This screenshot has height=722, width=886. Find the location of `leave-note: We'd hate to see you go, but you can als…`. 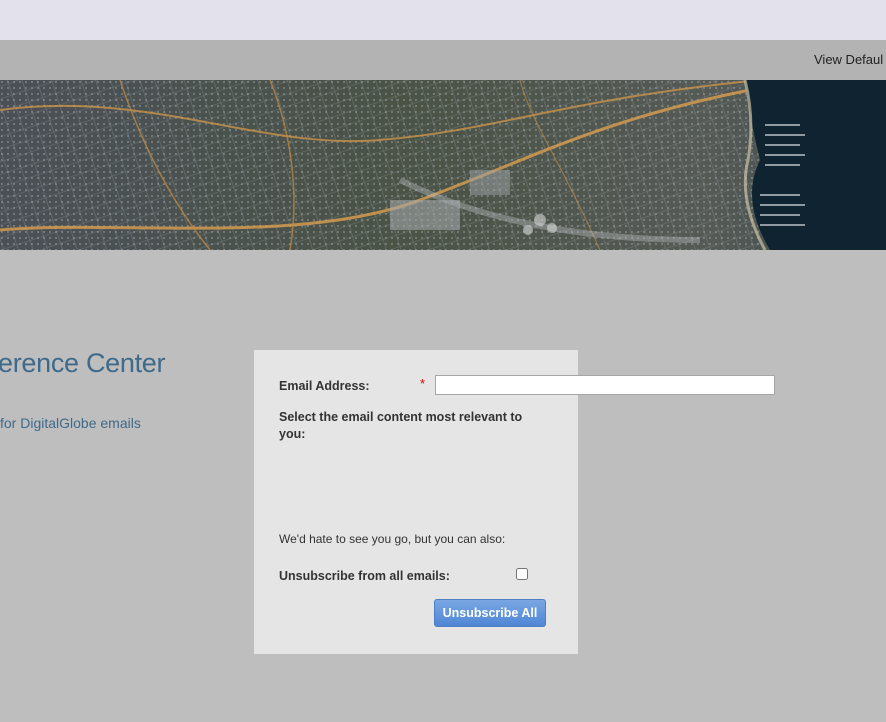

leave-note: We'd hate to see you go, but you can als… is located at coordinates (392, 539).